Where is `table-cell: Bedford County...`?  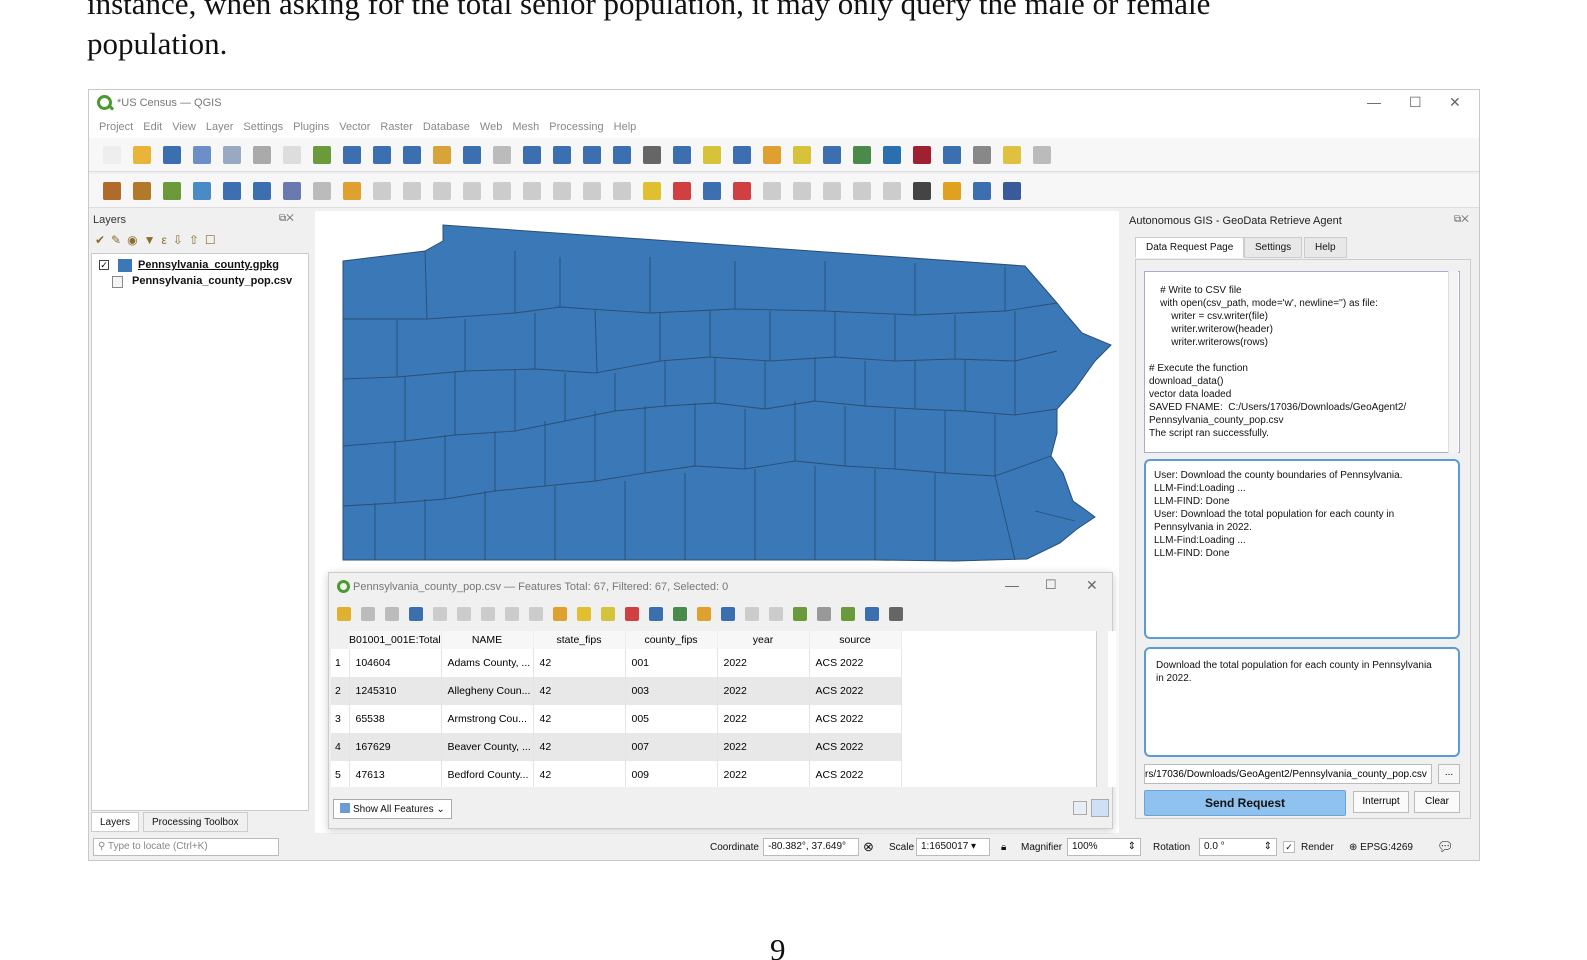
table-cell: Bedford County... is located at coordinates (487, 774).